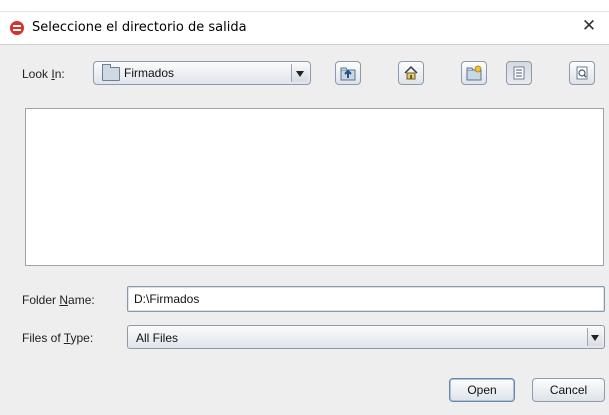 Image resolution: width=609 pixels, height=415 pixels. Describe the element at coordinates (304, 11) in the screenshot. I see `title-separator` at that location.